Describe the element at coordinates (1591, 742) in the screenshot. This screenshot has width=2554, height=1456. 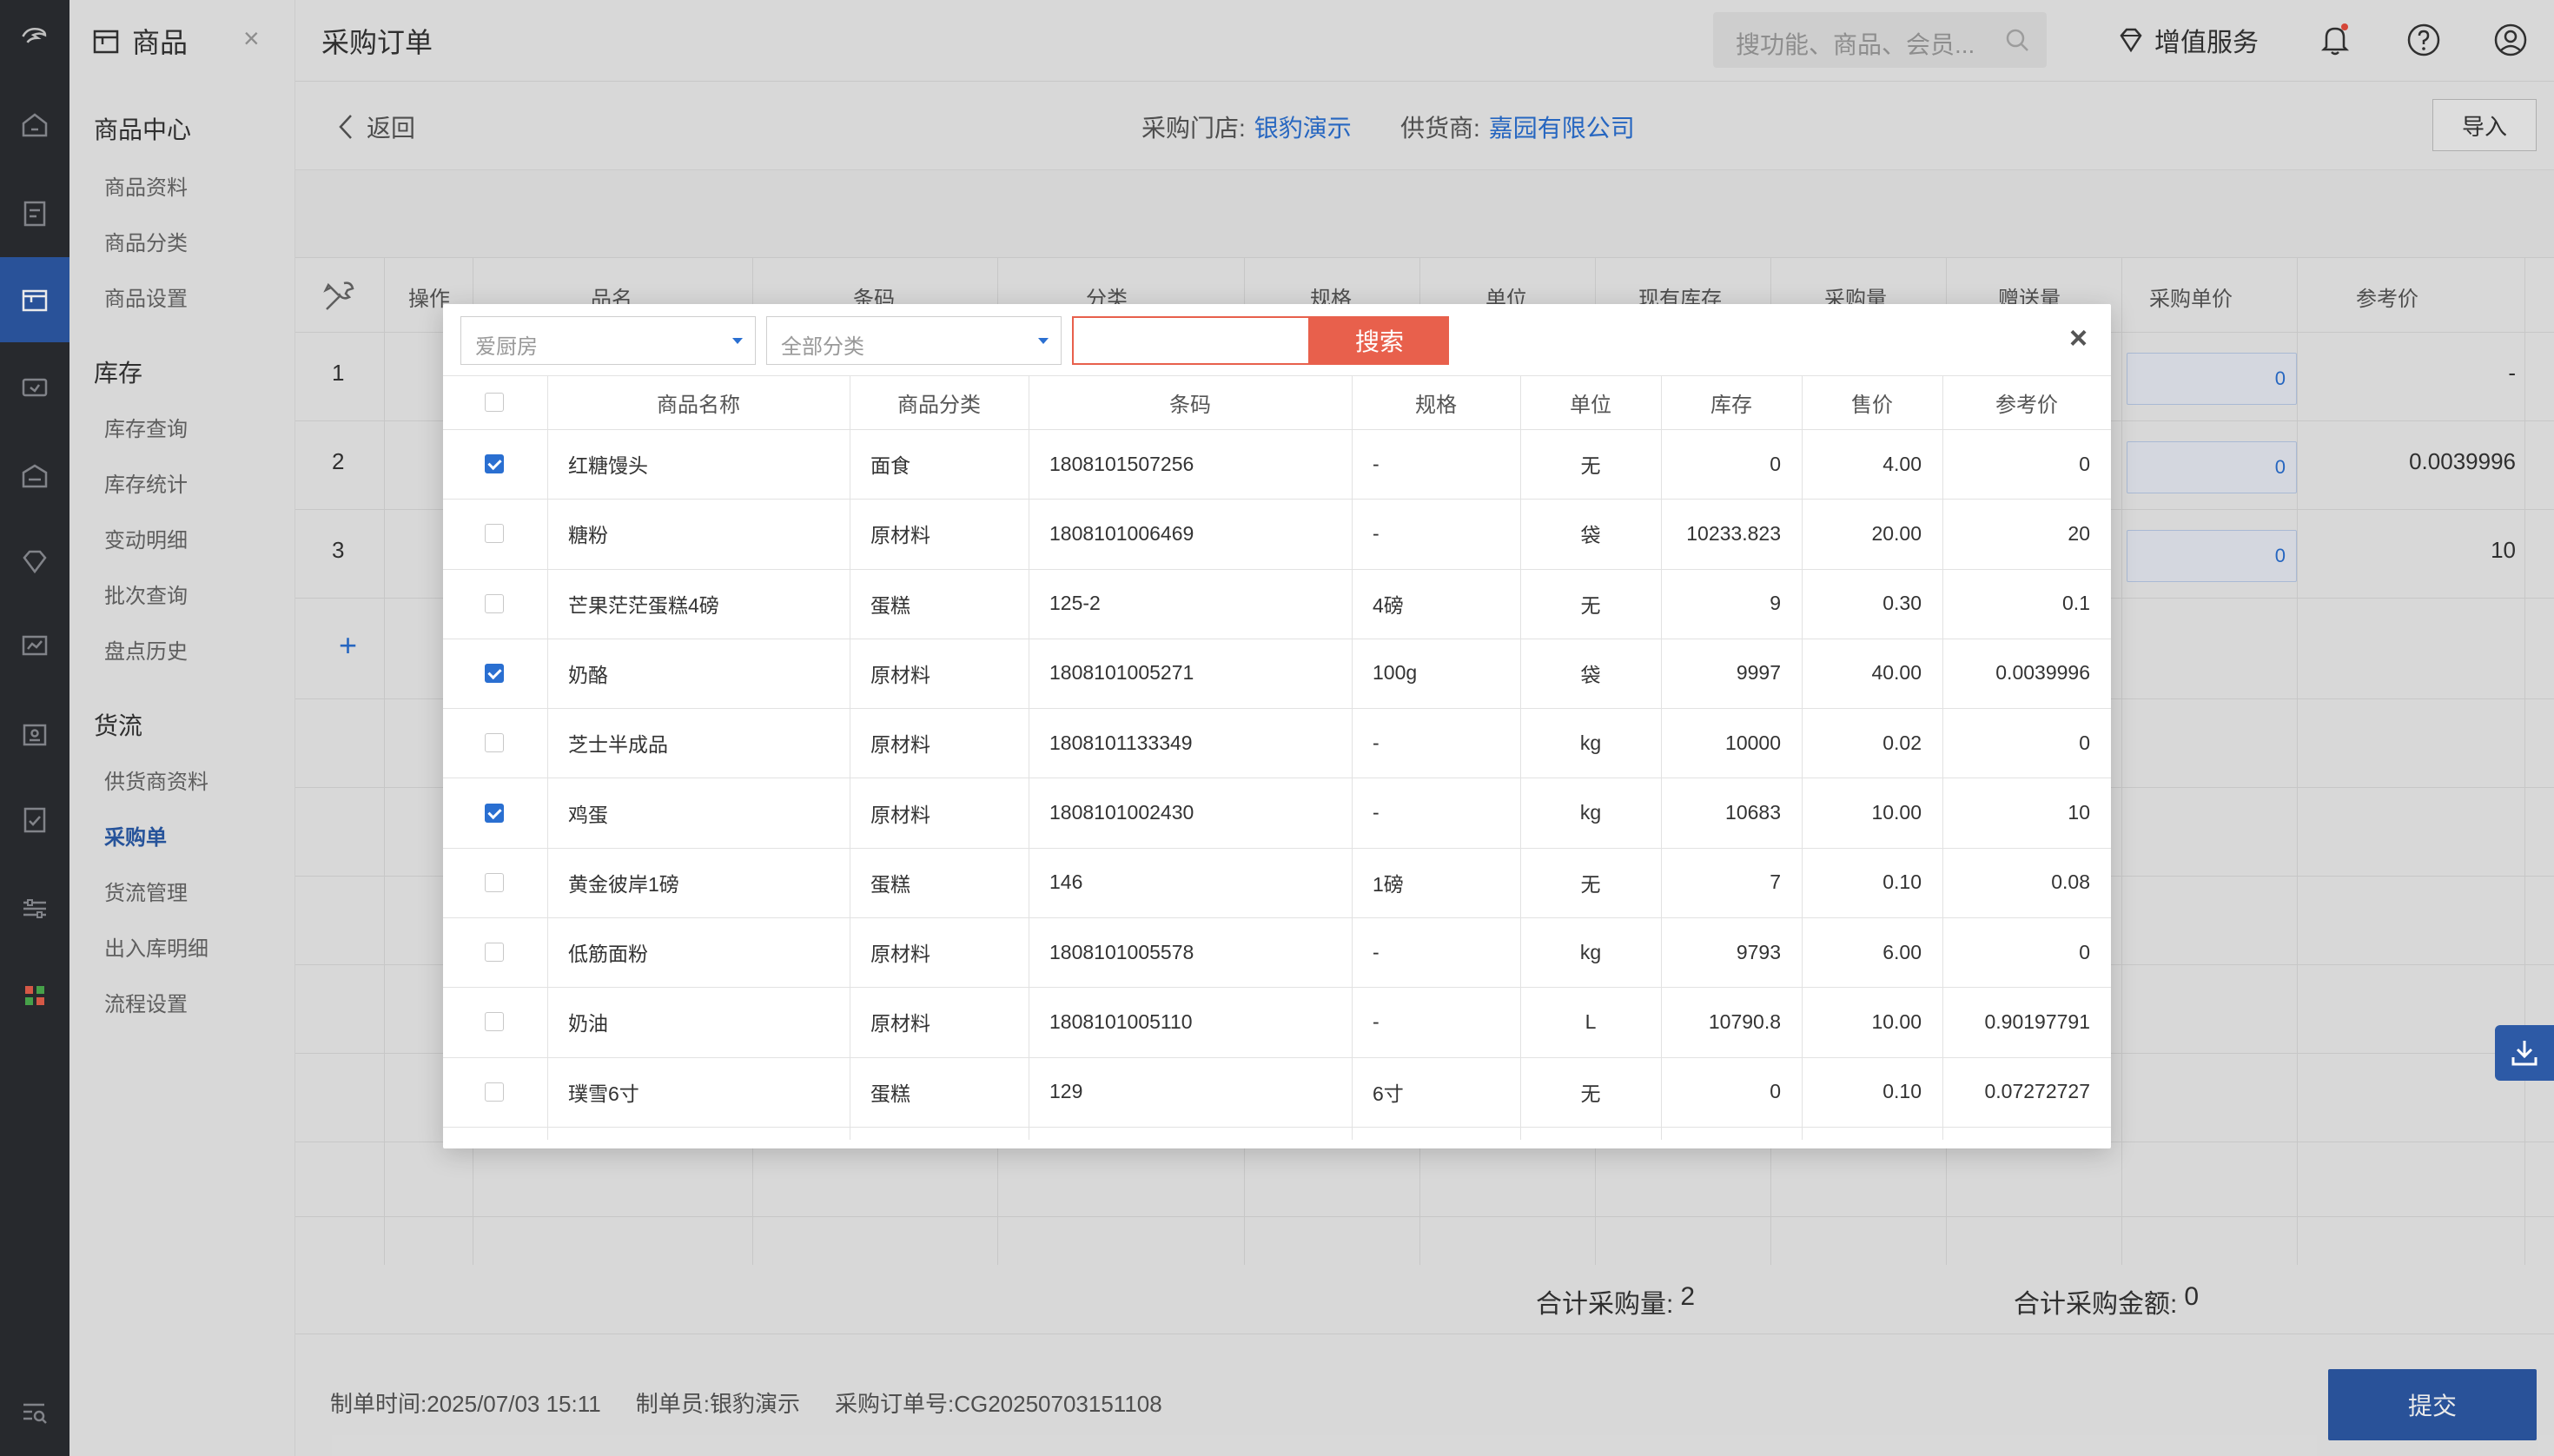
I see `unit-cell: kg` at that location.